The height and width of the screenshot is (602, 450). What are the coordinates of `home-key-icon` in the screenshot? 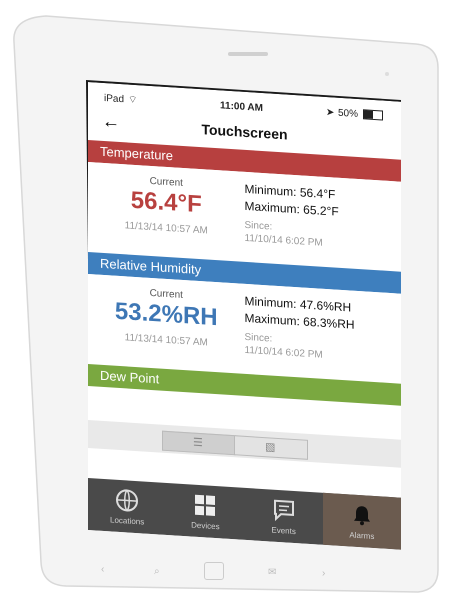 It's located at (214, 571).